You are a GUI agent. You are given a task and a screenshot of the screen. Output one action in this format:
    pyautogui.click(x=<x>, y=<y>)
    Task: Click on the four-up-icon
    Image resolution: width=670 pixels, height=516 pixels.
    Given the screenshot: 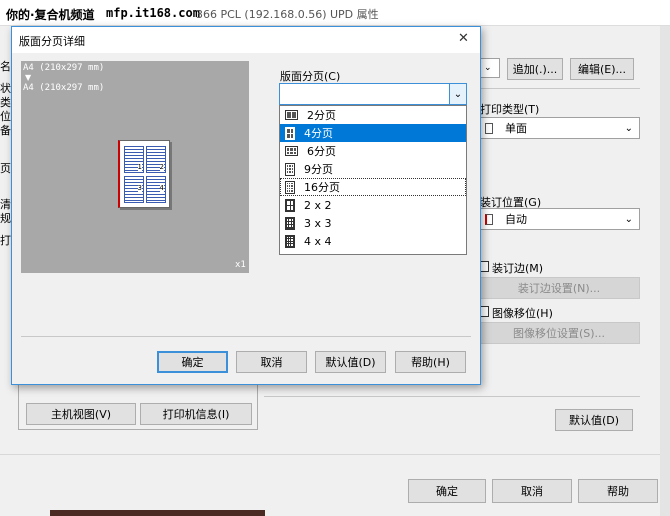 What is the action you would take?
    pyautogui.click(x=290, y=133)
    